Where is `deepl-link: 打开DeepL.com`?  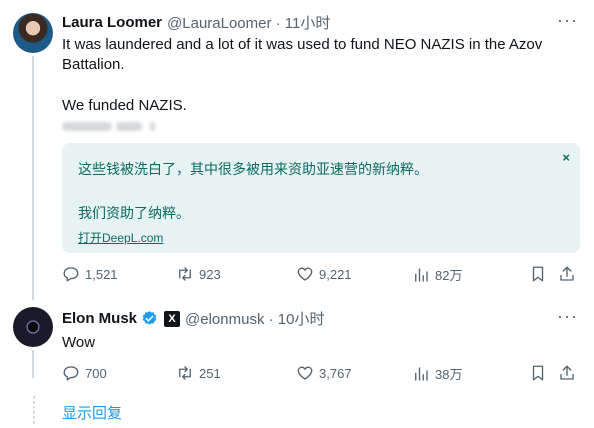
deepl-link: 打开DeepL.com is located at coordinates (120, 237).